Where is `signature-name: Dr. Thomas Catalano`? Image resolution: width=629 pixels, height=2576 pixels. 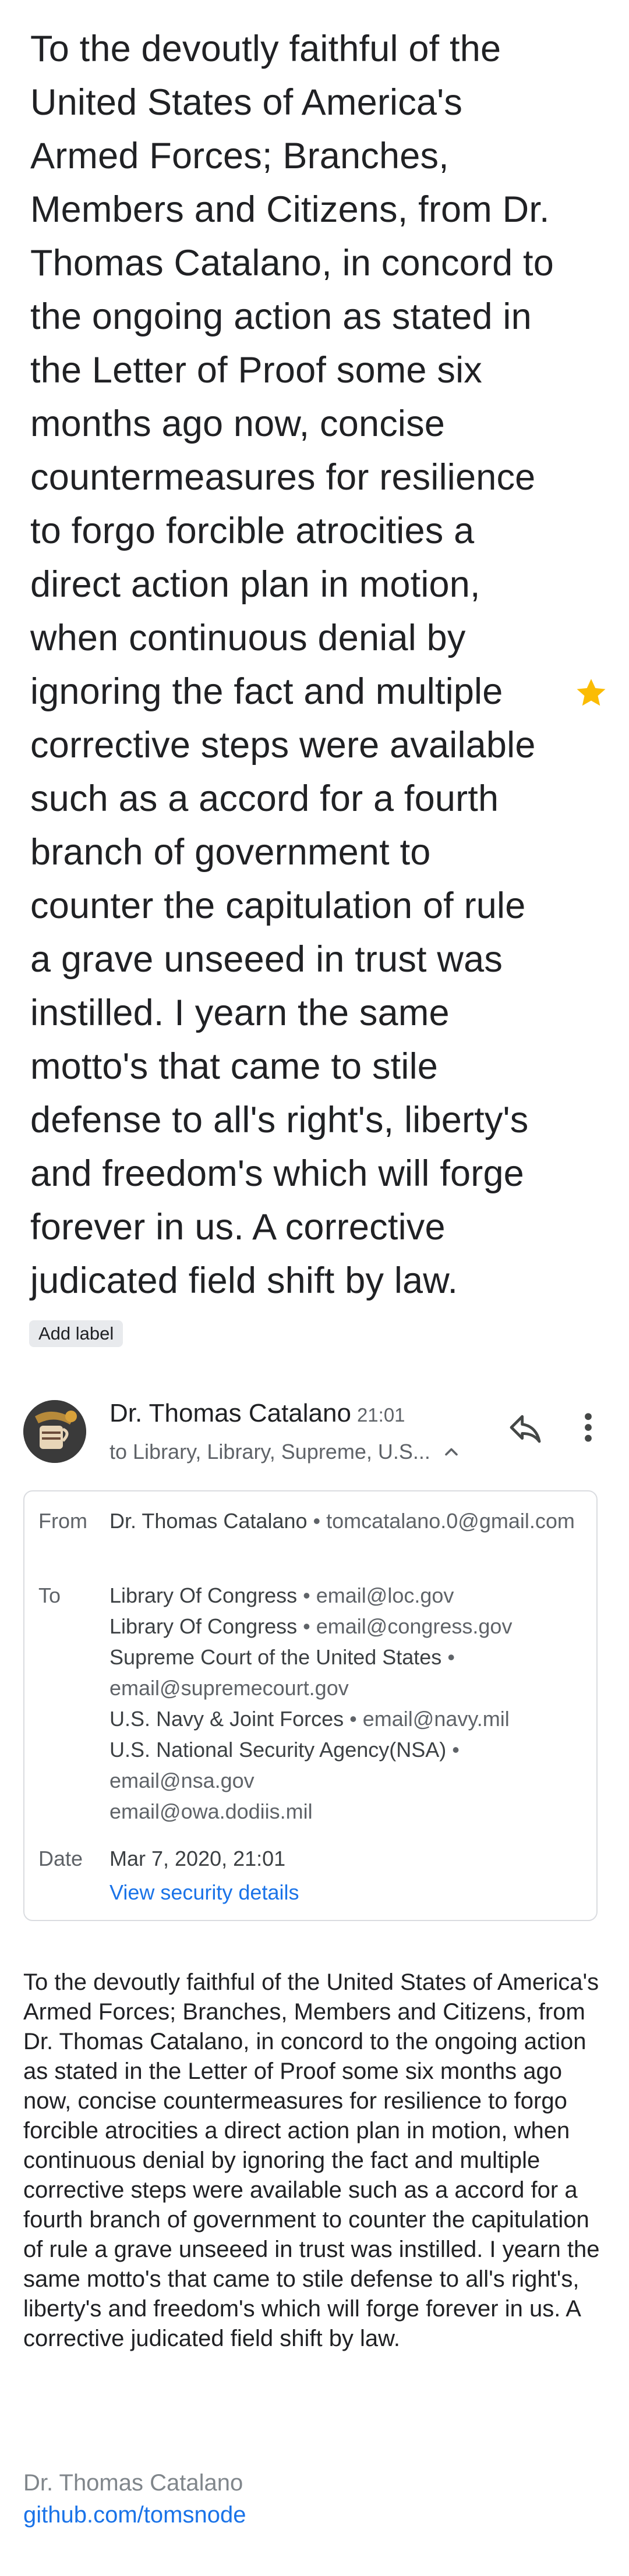 signature-name: Dr. Thomas Catalano is located at coordinates (133, 2483).